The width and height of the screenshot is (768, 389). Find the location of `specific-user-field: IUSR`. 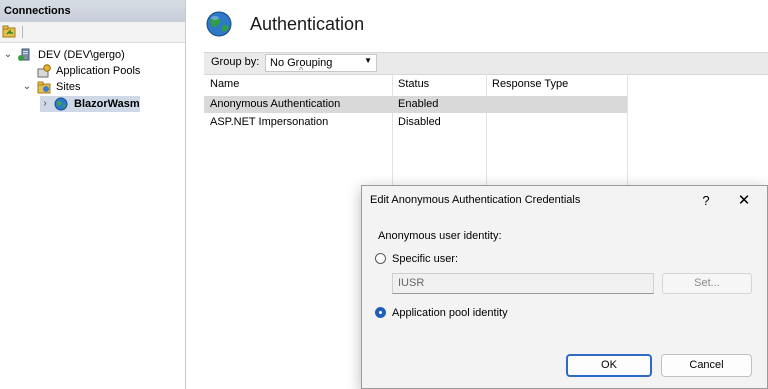

specific-user-field: IUSR is located at coordinates (523, 283).